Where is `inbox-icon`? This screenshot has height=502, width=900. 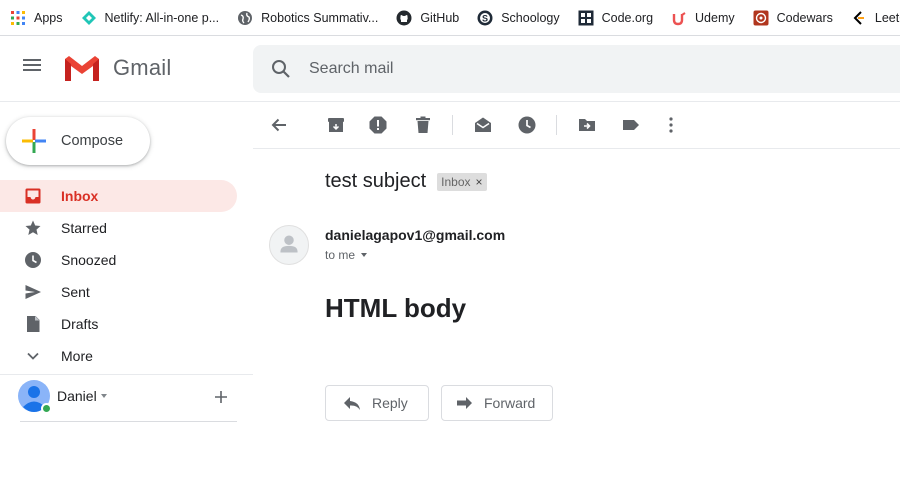
inbox-icon is located at coordinates (33, 196).